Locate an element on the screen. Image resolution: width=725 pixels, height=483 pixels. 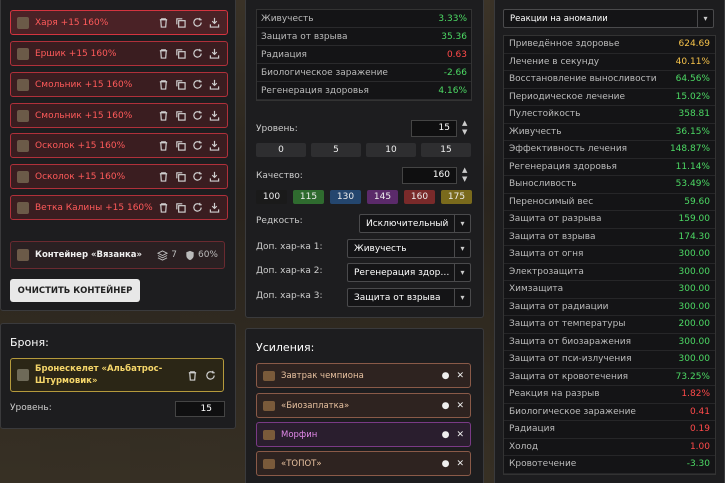
inventory-item: Харя +15 160% is located at coordinates (119, 22).